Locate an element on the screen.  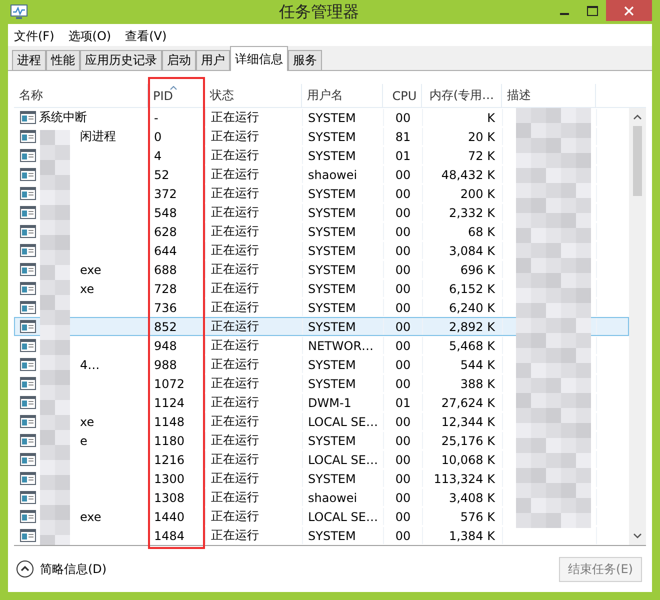
table-cell: 736 is located at coordinates (177, 307).